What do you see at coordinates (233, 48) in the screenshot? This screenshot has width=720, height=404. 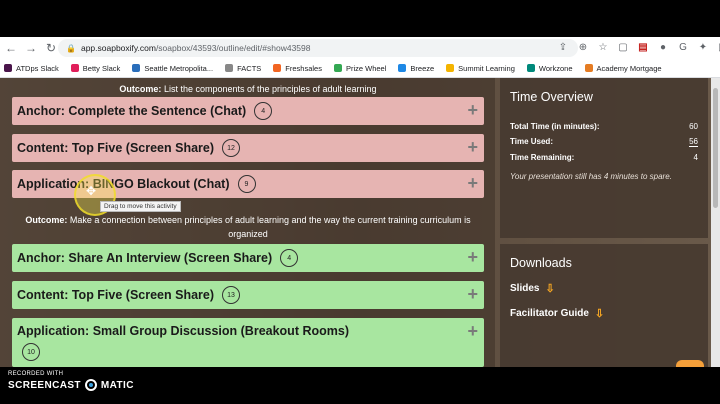 I see `url-path: /soapbox/43593/outline/edit/#show43598` at bounding box center [233, 48].